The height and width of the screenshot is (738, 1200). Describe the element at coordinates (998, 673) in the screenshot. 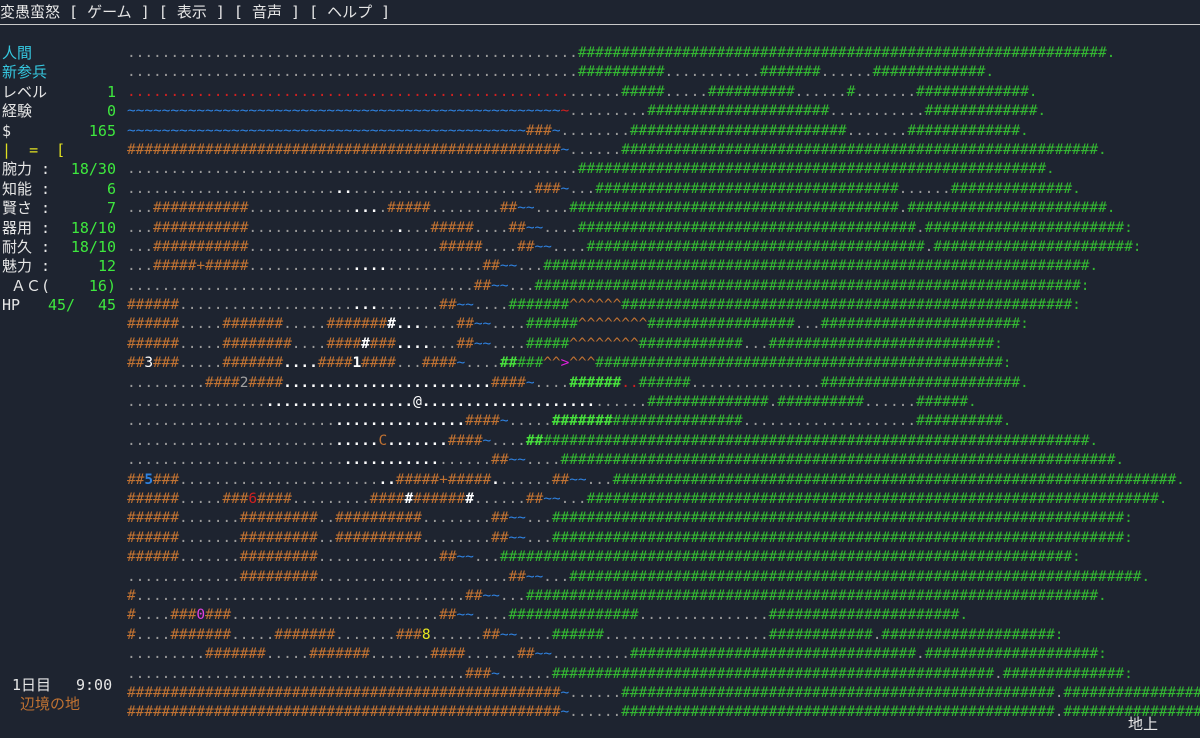

I see `floor-tiles: .` at that location.